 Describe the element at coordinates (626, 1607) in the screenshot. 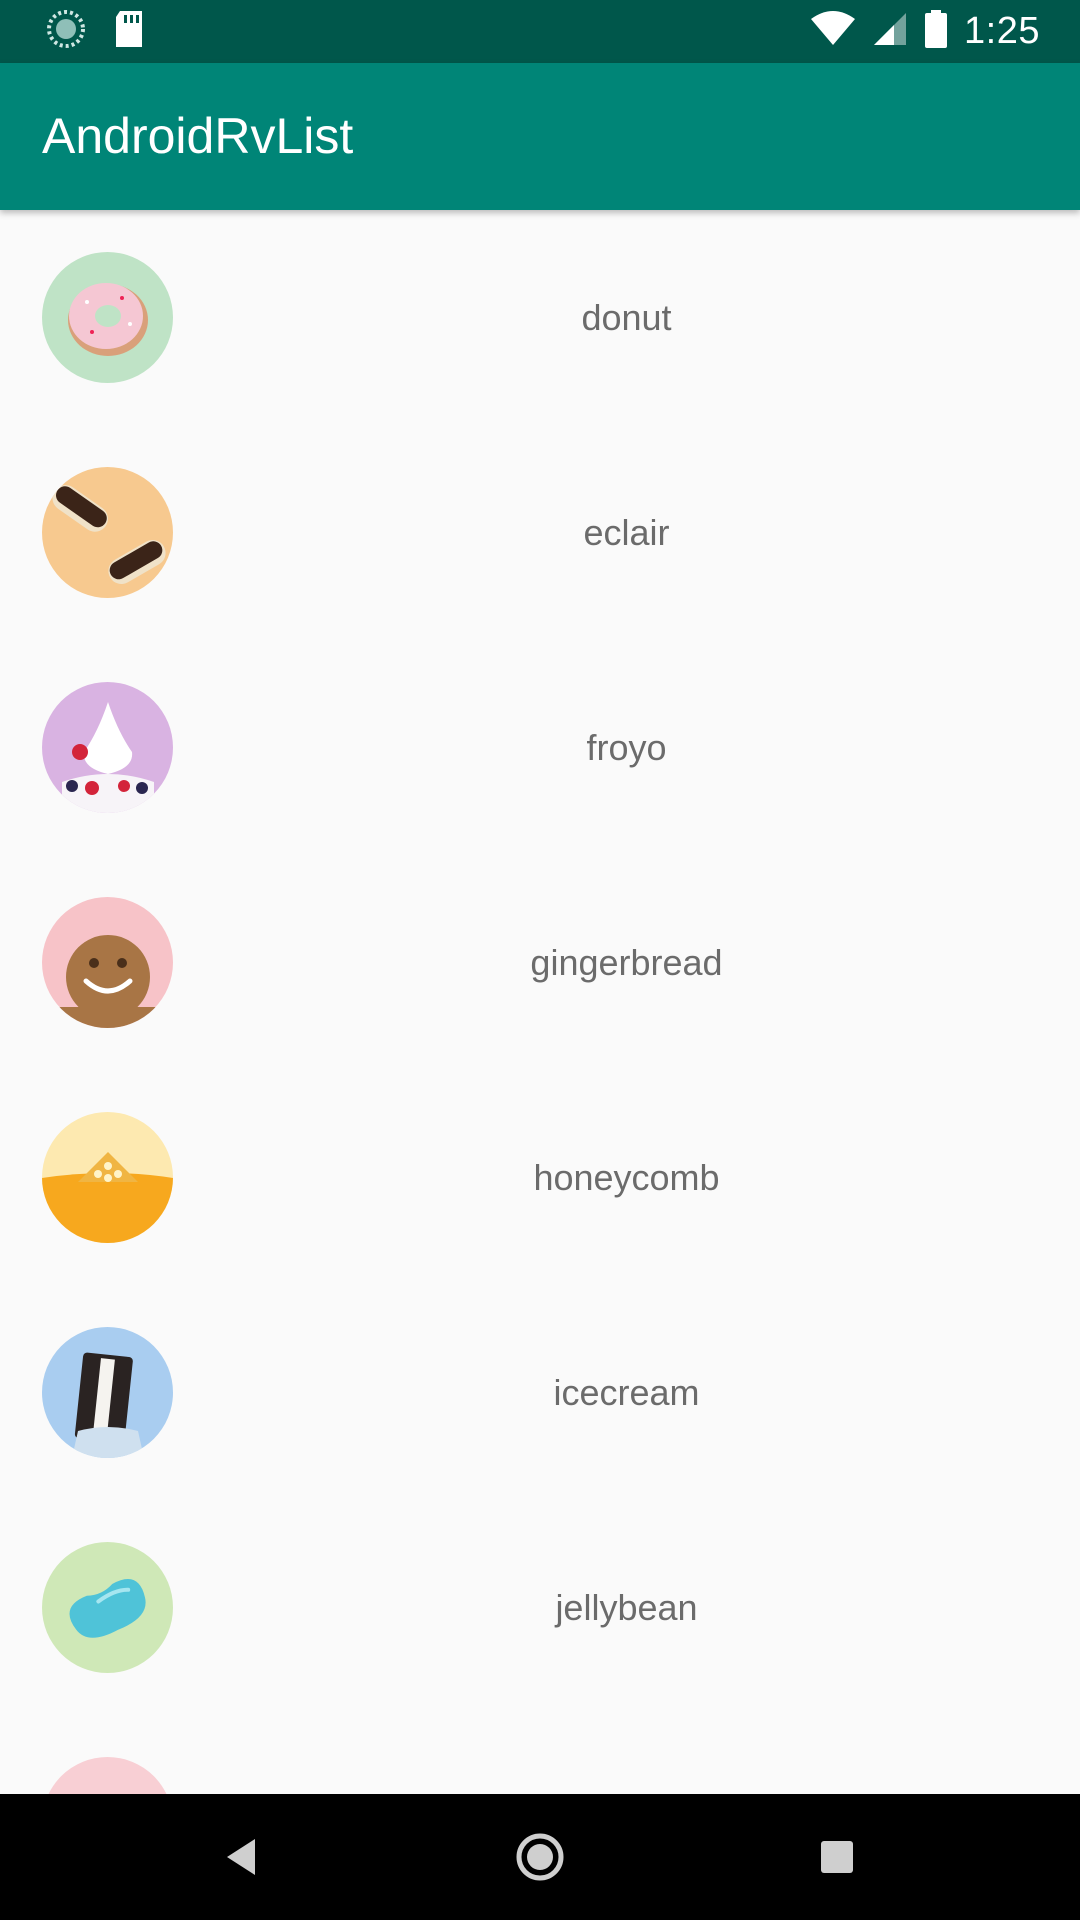

I see `list-item-label: jellybean` at that location.